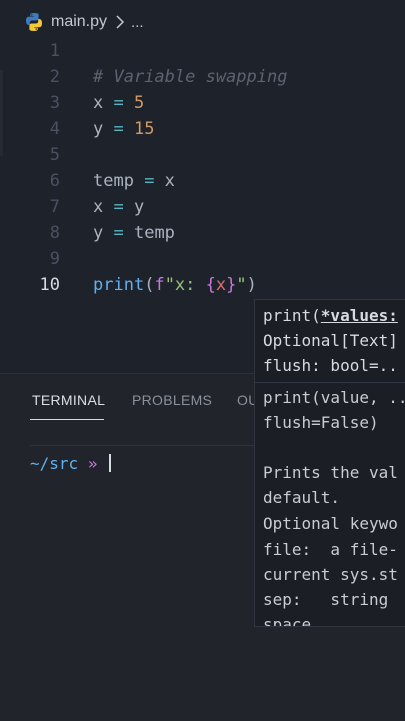 The width and height of the screenshot is (405, 721). Describe the element at coordinates (144, 129) in the screenshot. I see `code-number: 15` at that location.